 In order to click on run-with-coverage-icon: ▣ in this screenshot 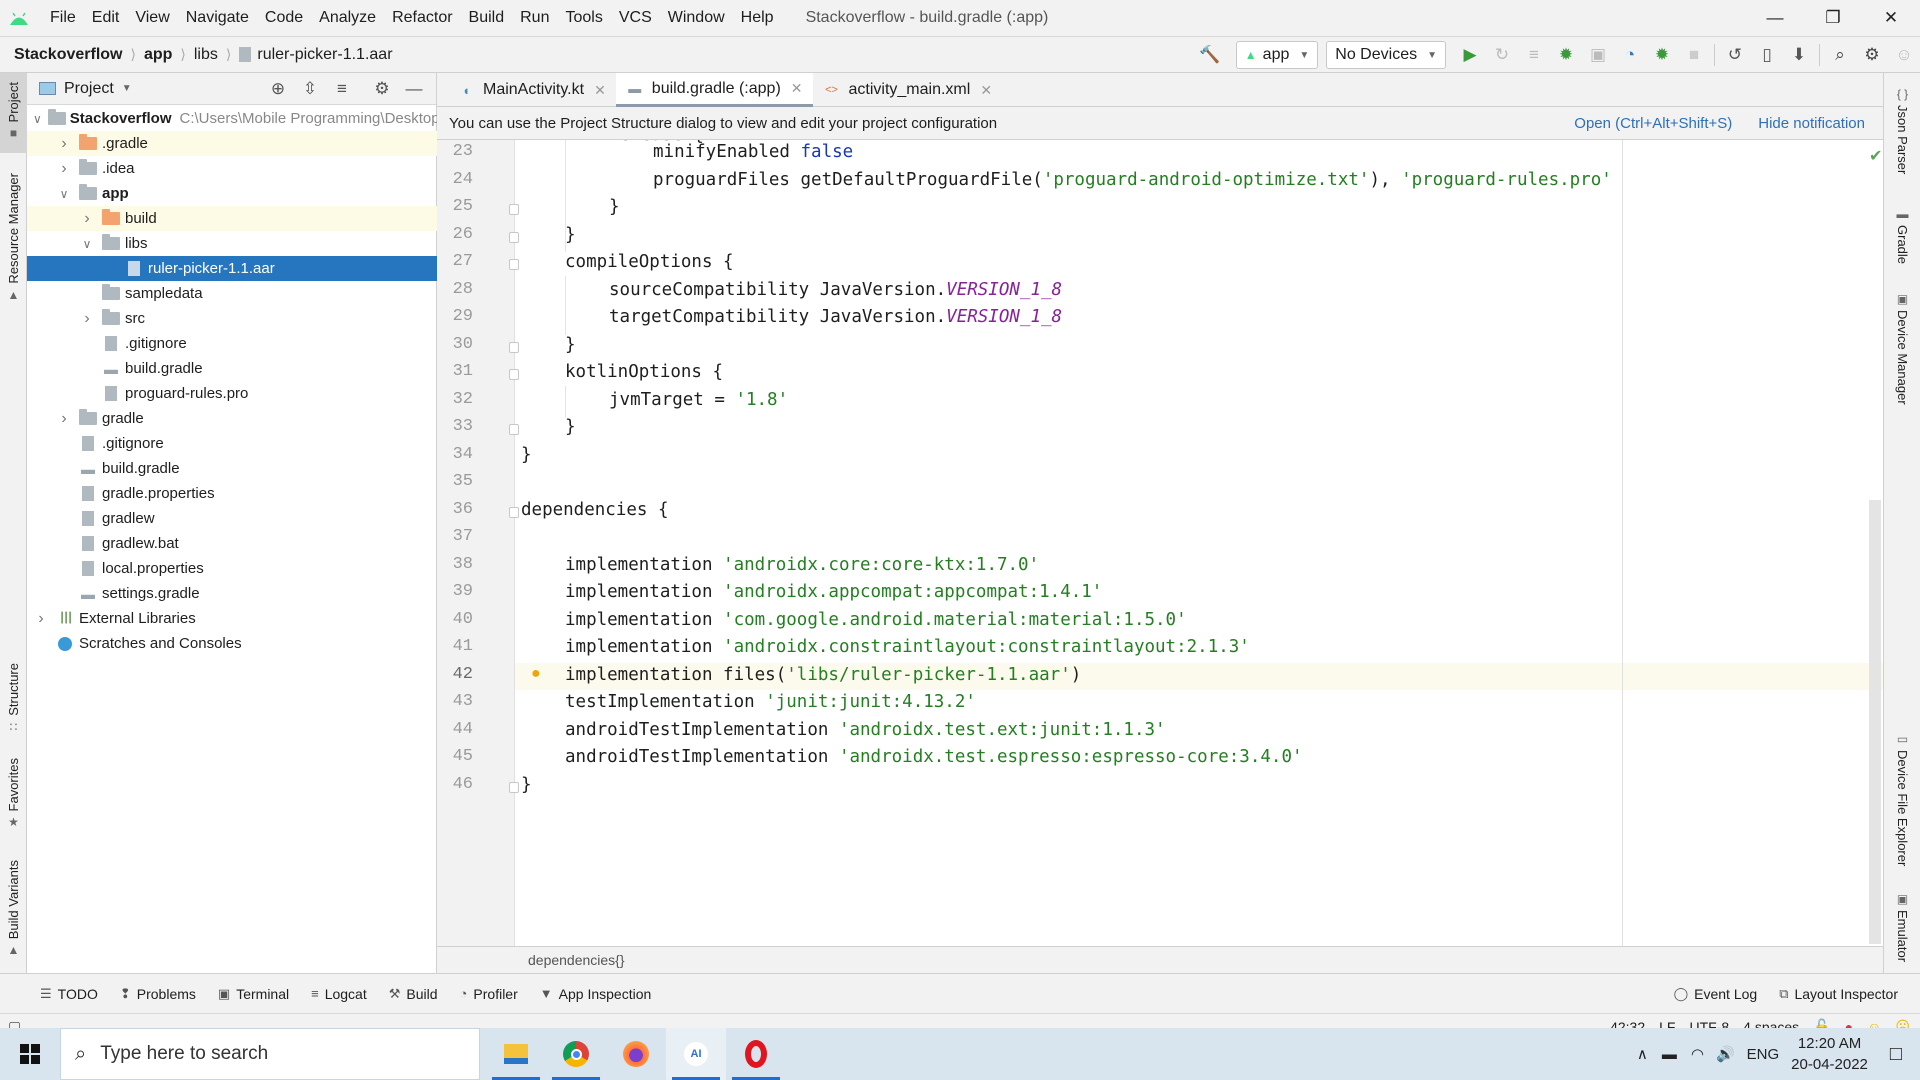, I will do `click(1598, 55)`.